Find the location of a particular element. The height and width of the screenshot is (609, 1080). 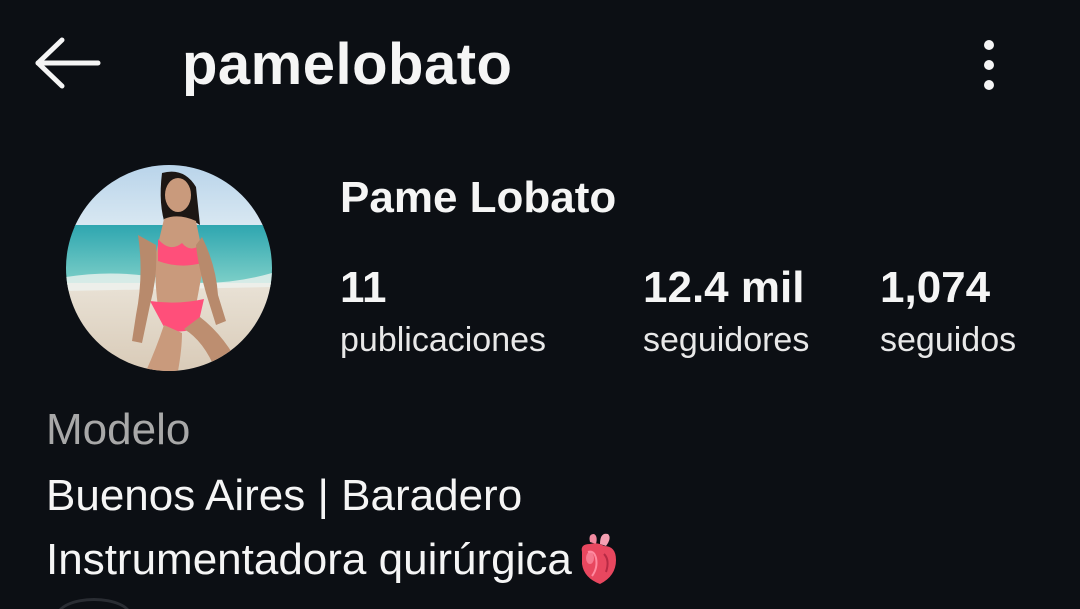

arrow-left-icon is located at coordinates (68, 63).